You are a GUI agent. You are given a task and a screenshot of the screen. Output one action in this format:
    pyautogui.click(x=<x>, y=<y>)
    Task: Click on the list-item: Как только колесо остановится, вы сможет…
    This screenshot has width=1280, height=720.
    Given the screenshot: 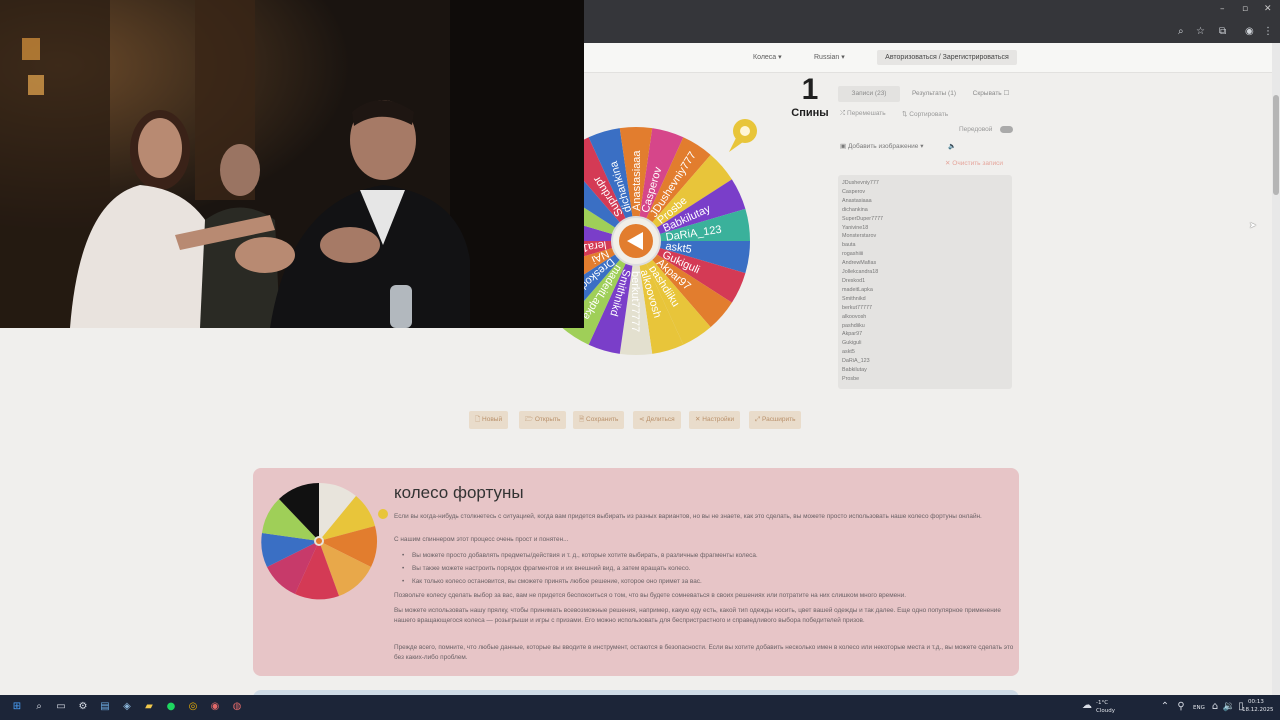 What is the action you would take?
    pyautogui.click(x=704, y=581)
    